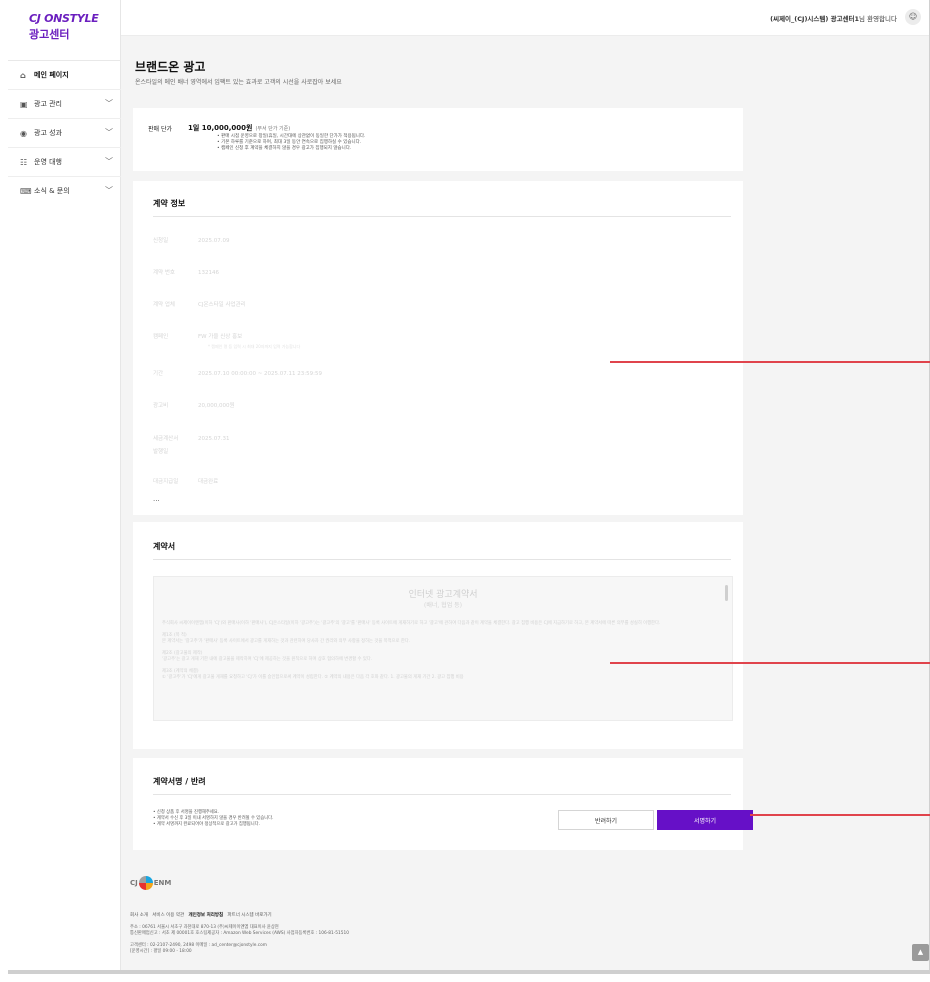 This screenshot has width=930, height=982. I want to click on sidebar-item-label: 운영 대행, so click(48, 162).